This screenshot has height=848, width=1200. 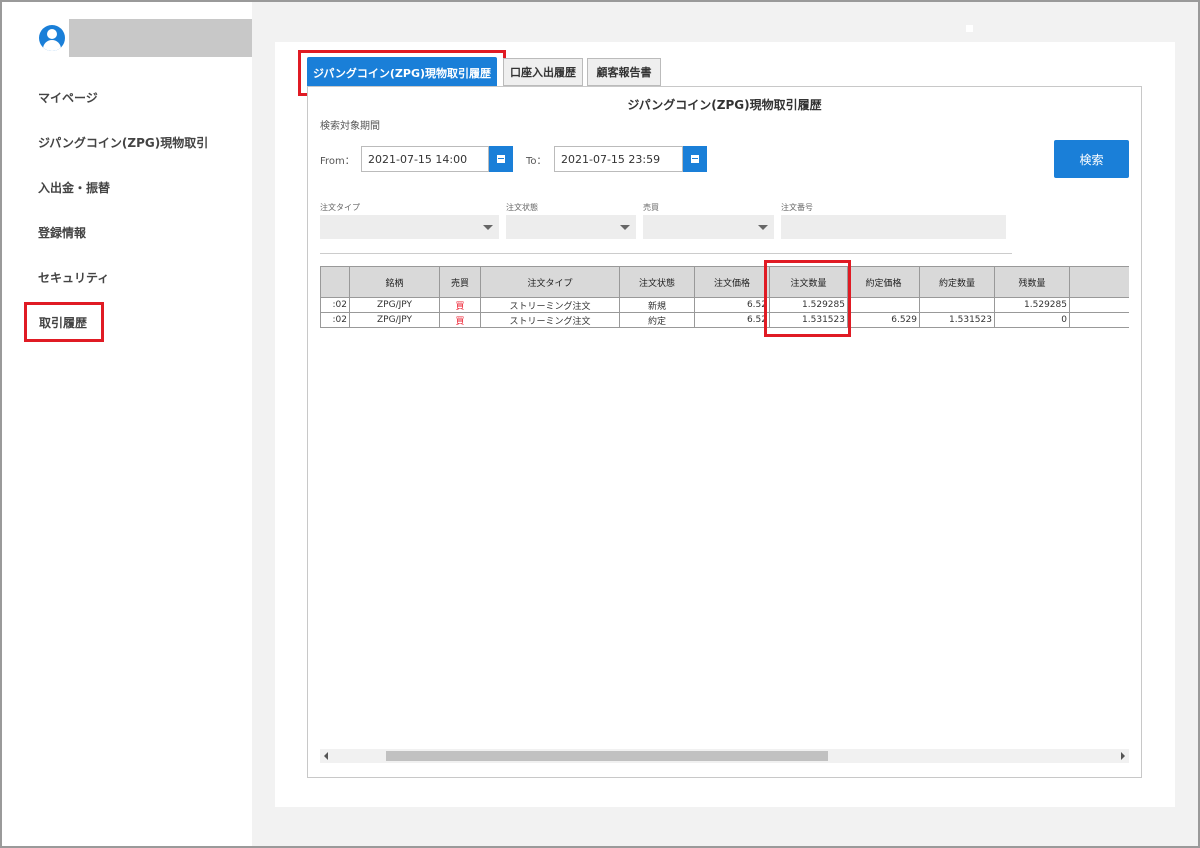 What do you see at coordinates (724, 105) in the screenshot?
I see `panel-title: ジパングコイン(ZPG)現物取引履歴` at bounding box center [724, 105].